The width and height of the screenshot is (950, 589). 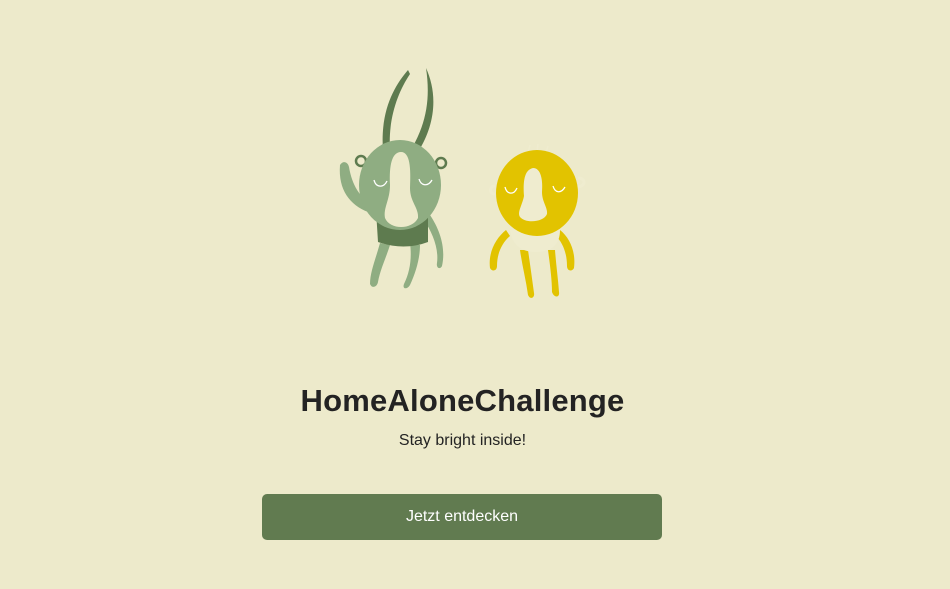 What do you see at coordinates (462, 400) in the screenshot?
I see `page-title: HomeAloneChallenge` at bounding box center [462, 400].